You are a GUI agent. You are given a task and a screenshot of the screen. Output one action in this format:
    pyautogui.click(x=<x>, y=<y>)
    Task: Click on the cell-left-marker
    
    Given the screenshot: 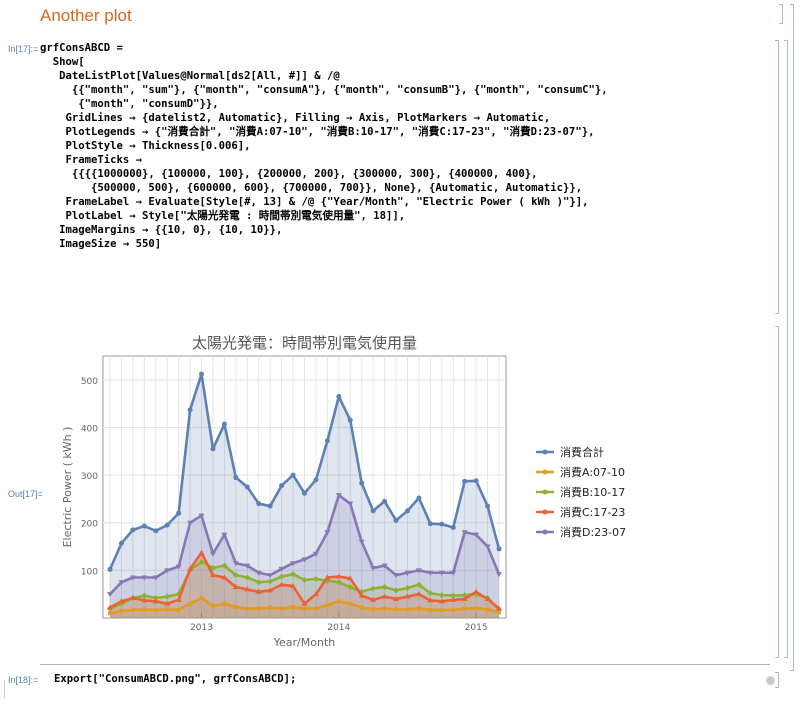 What is the action you would take?
    pyautogui.click(x=4, y=689)
    